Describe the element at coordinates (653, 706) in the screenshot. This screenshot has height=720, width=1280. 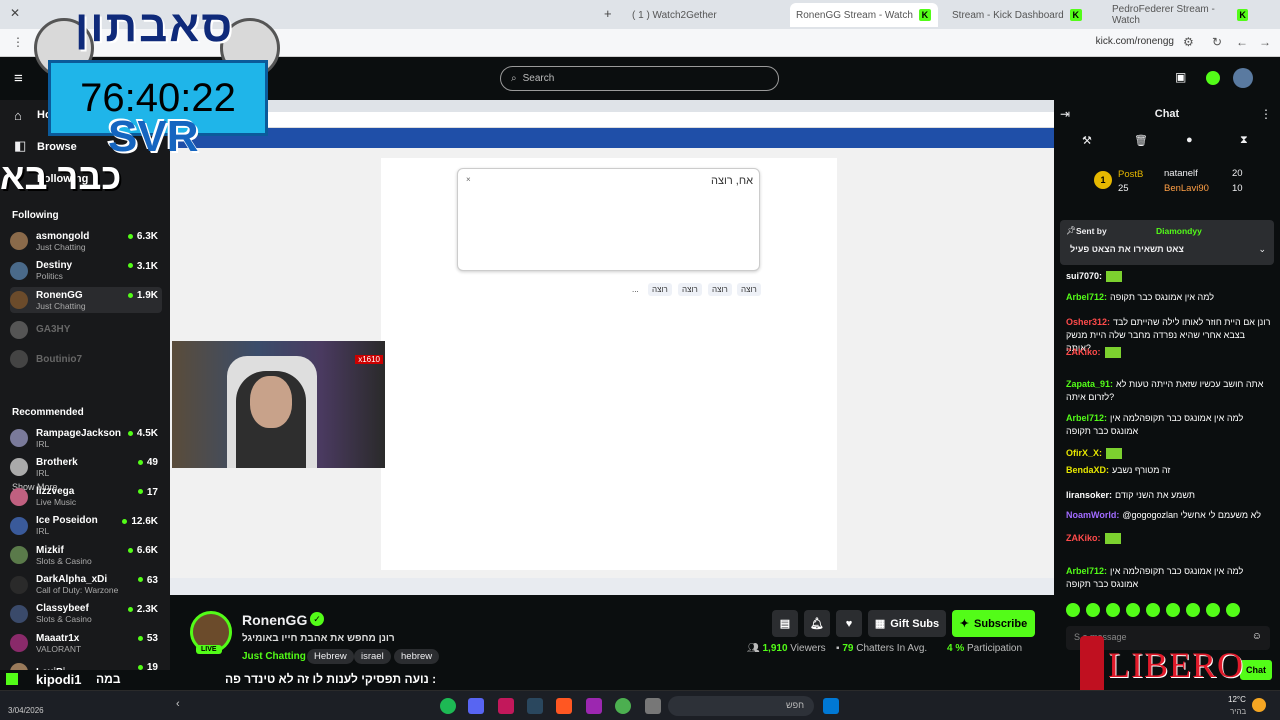
I see `file-explorer-icon` at that location.